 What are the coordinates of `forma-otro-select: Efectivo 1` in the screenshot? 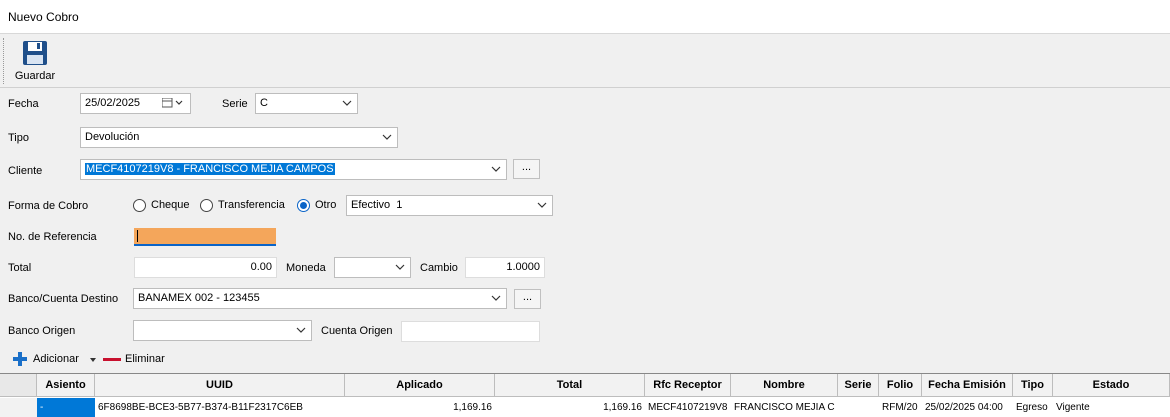 It's located at (449, 205).